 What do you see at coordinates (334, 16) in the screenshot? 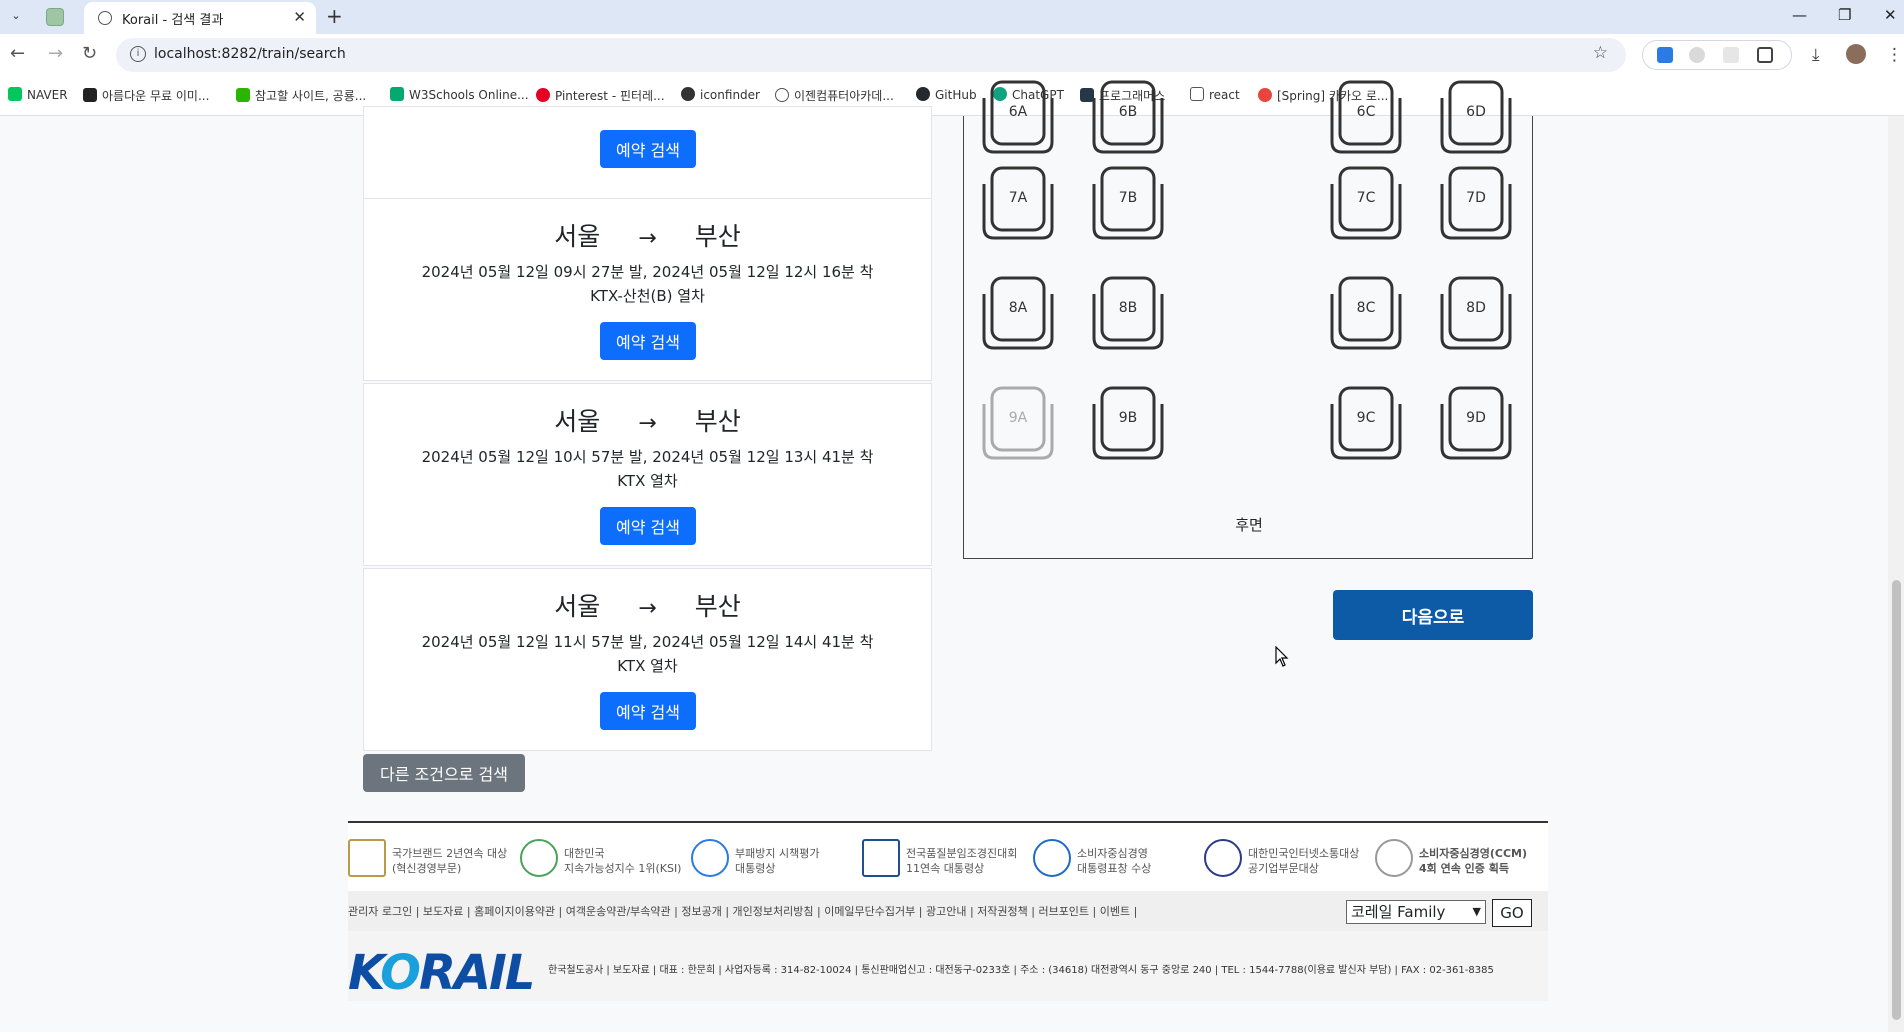
I see `new-tab-plus-icon: +` at bounding box center [334, 16].